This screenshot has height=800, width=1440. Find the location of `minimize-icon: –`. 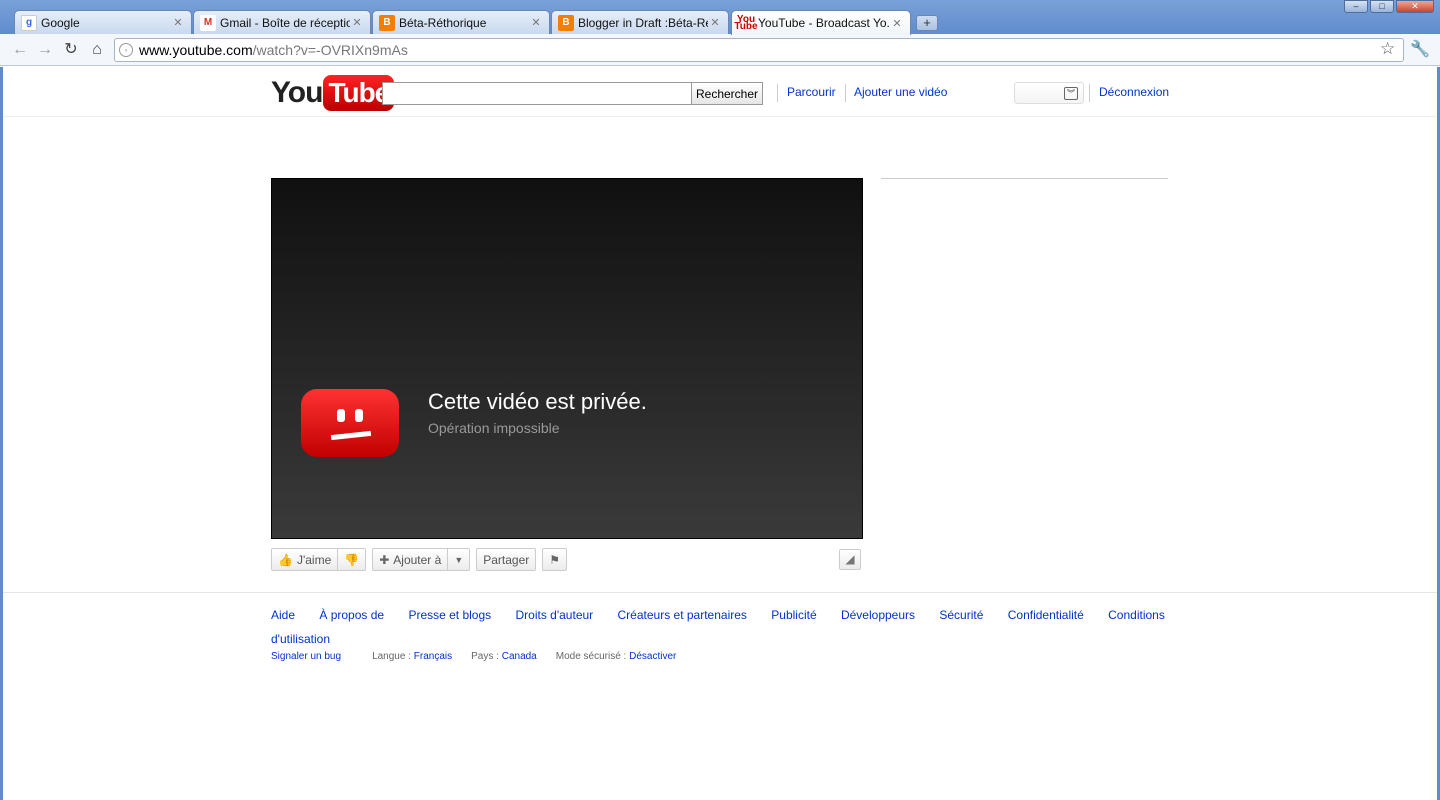

minimize-icon: – is located at coordinates (1356, 6).